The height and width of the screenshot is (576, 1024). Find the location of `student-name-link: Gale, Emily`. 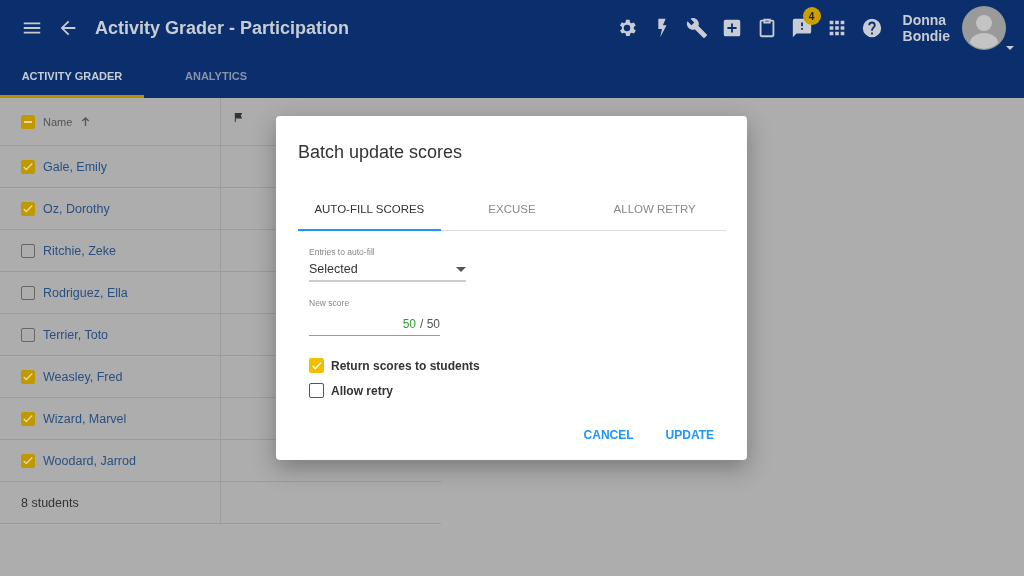

student-name-link: Gale, Emily is located at coordinates (75, 166).